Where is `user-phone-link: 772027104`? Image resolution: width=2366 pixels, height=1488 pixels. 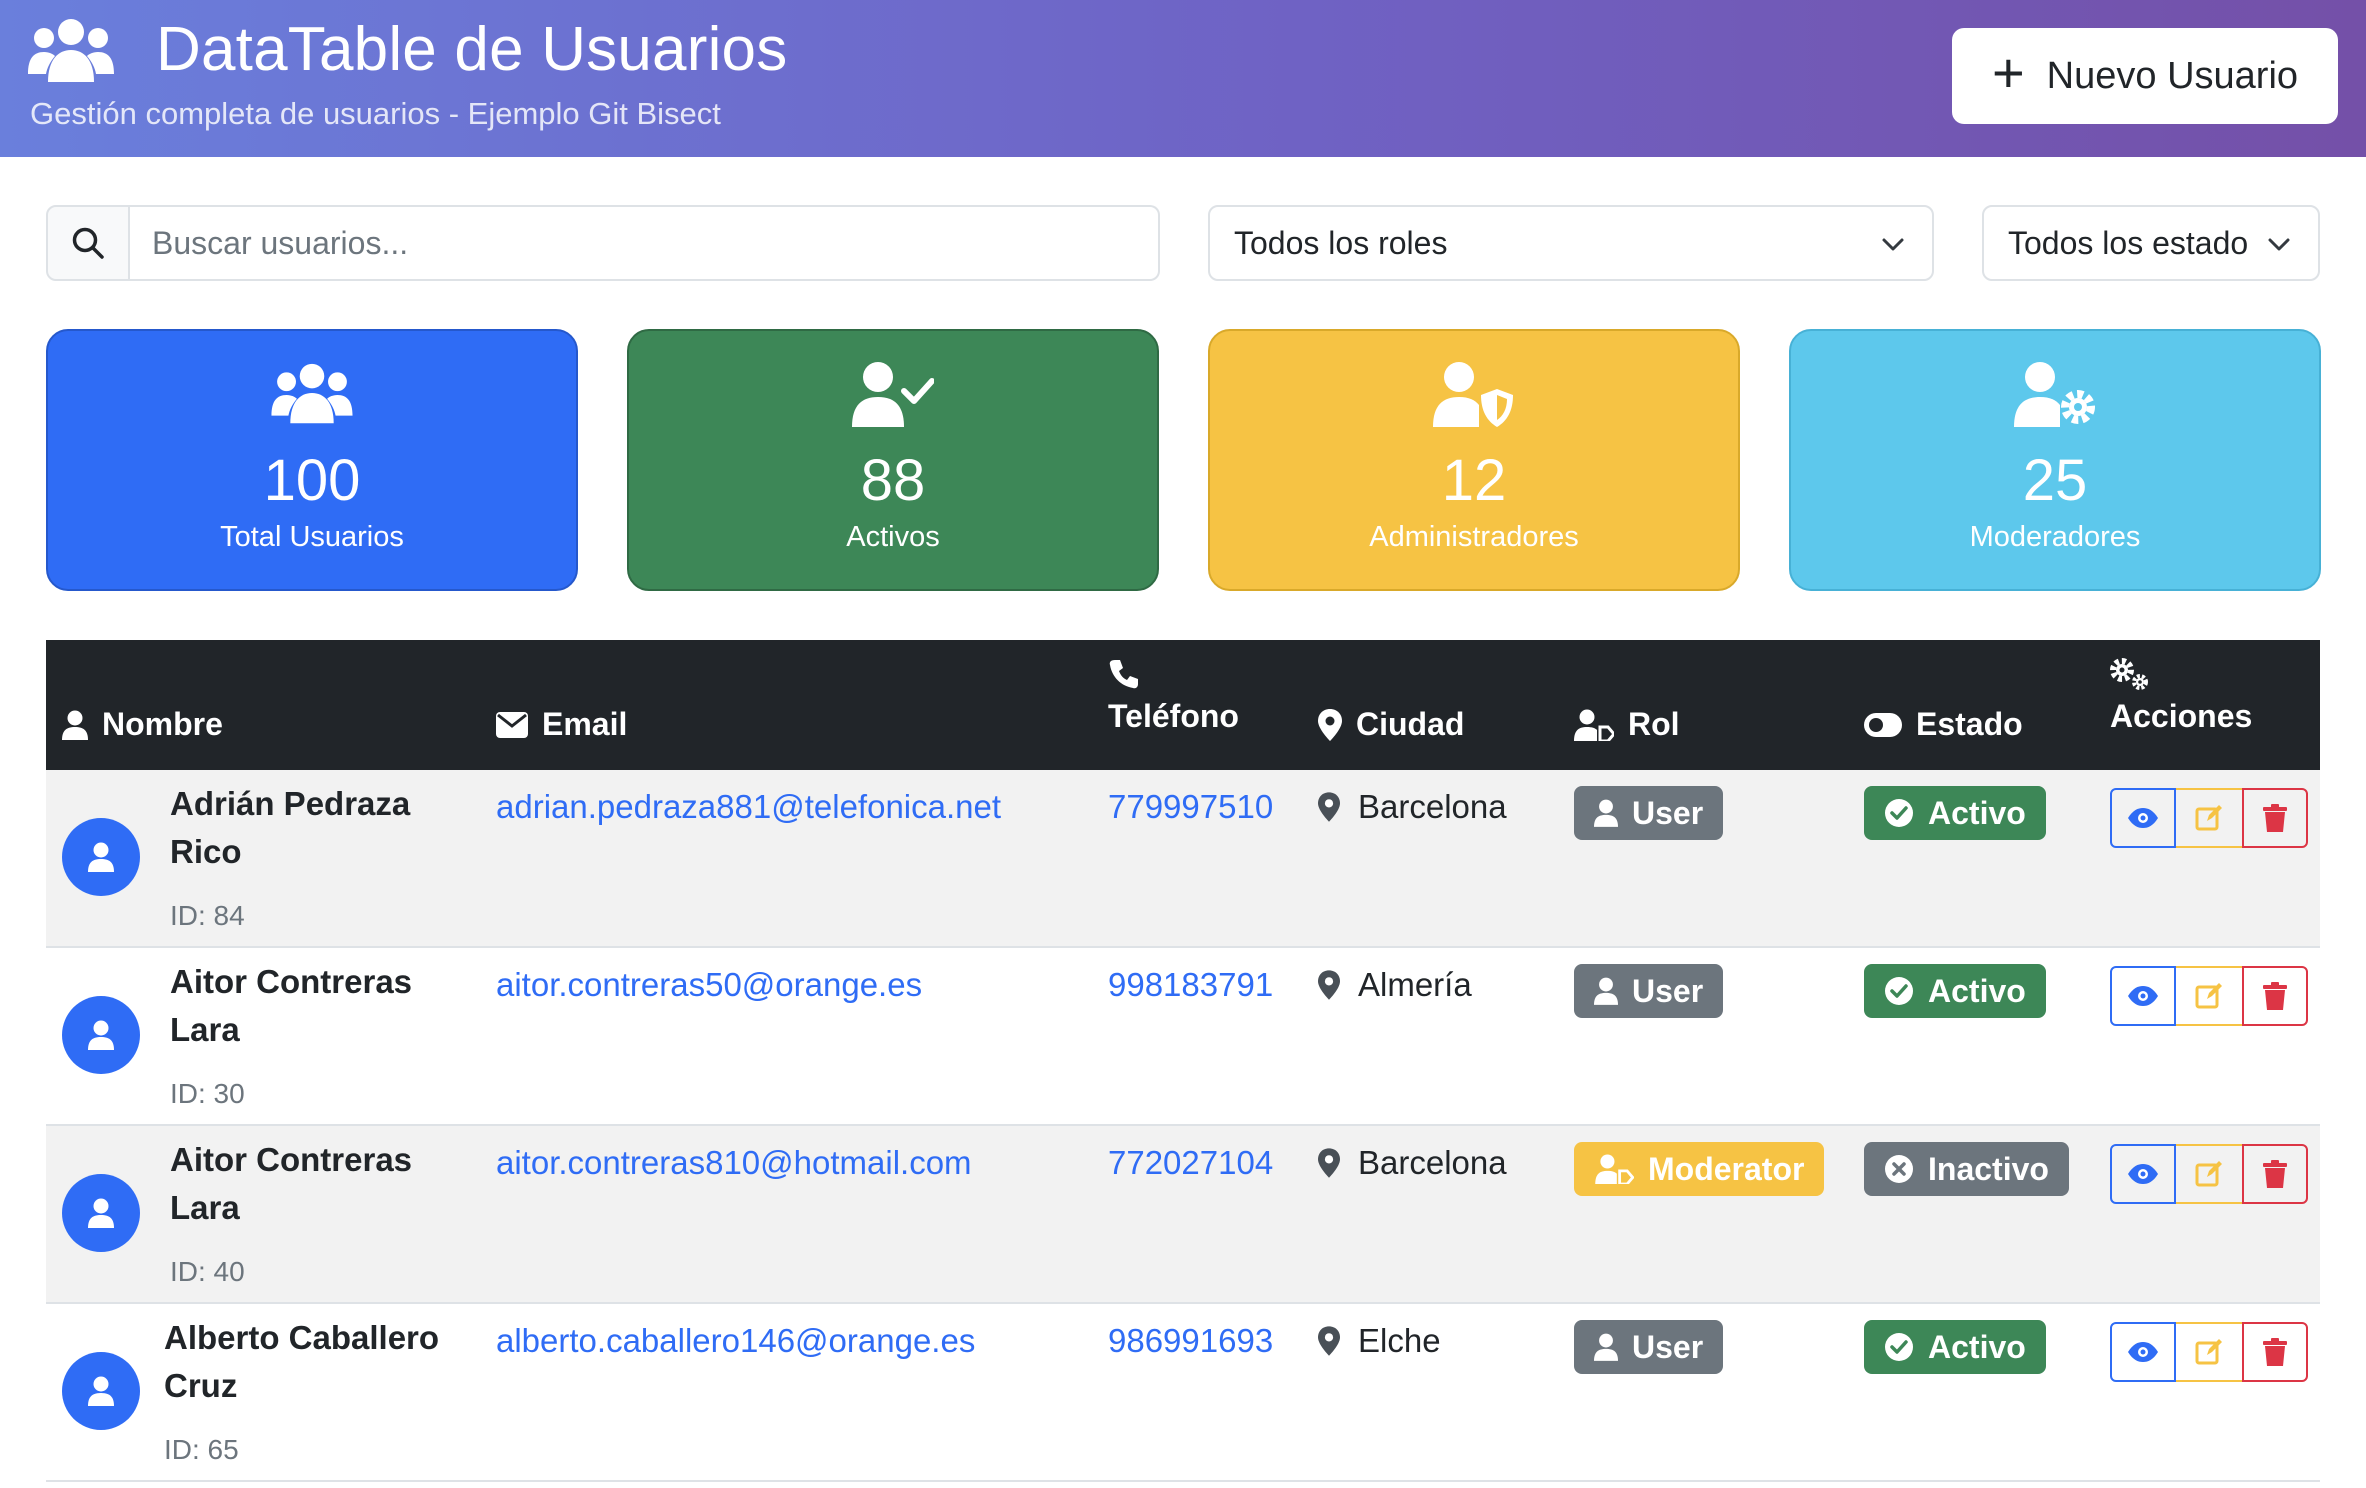 user-phone-link: 772027104 is located at coordinates (1190, 1163).